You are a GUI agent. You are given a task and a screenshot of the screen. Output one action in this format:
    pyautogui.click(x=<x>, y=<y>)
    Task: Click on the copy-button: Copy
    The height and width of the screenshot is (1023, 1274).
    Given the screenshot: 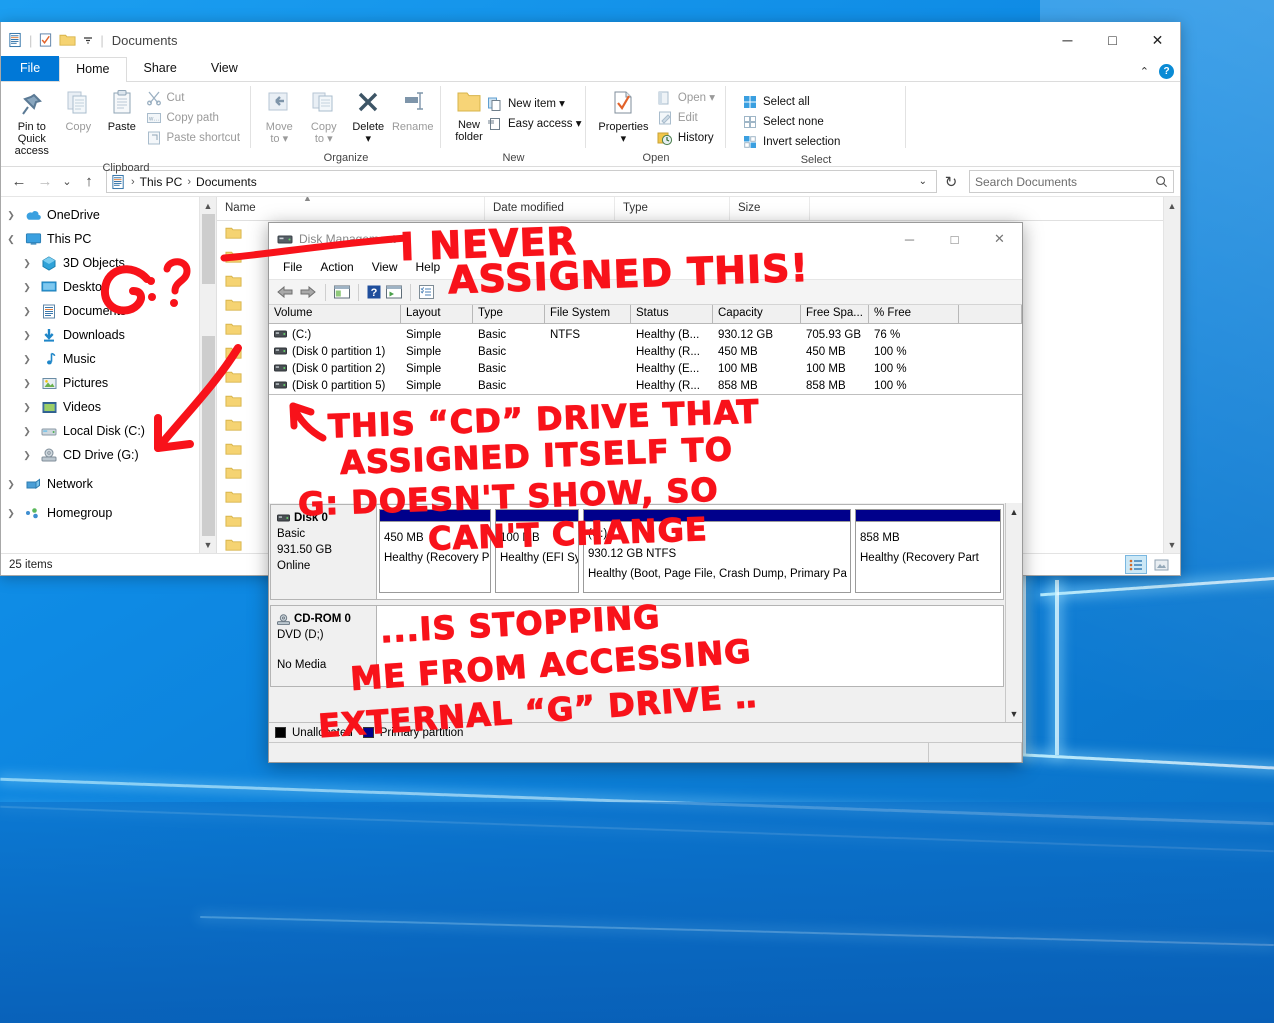 What is the action you would take?
    pyautogui.click(x=78, y=111)
    